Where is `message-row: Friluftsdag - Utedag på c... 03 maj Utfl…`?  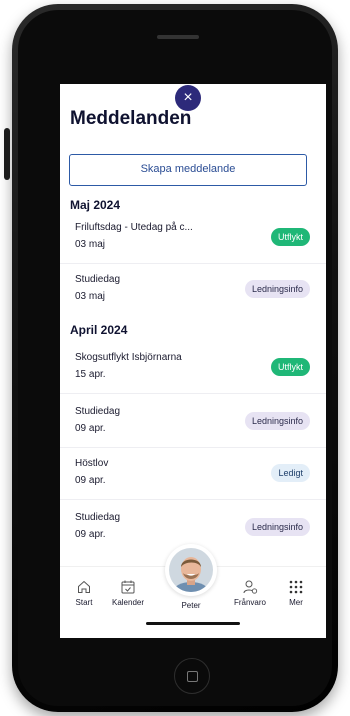 message-row: Friluftsdag - Utedag på c... 03 maj Utfl… is located at coordinates (193, 238).